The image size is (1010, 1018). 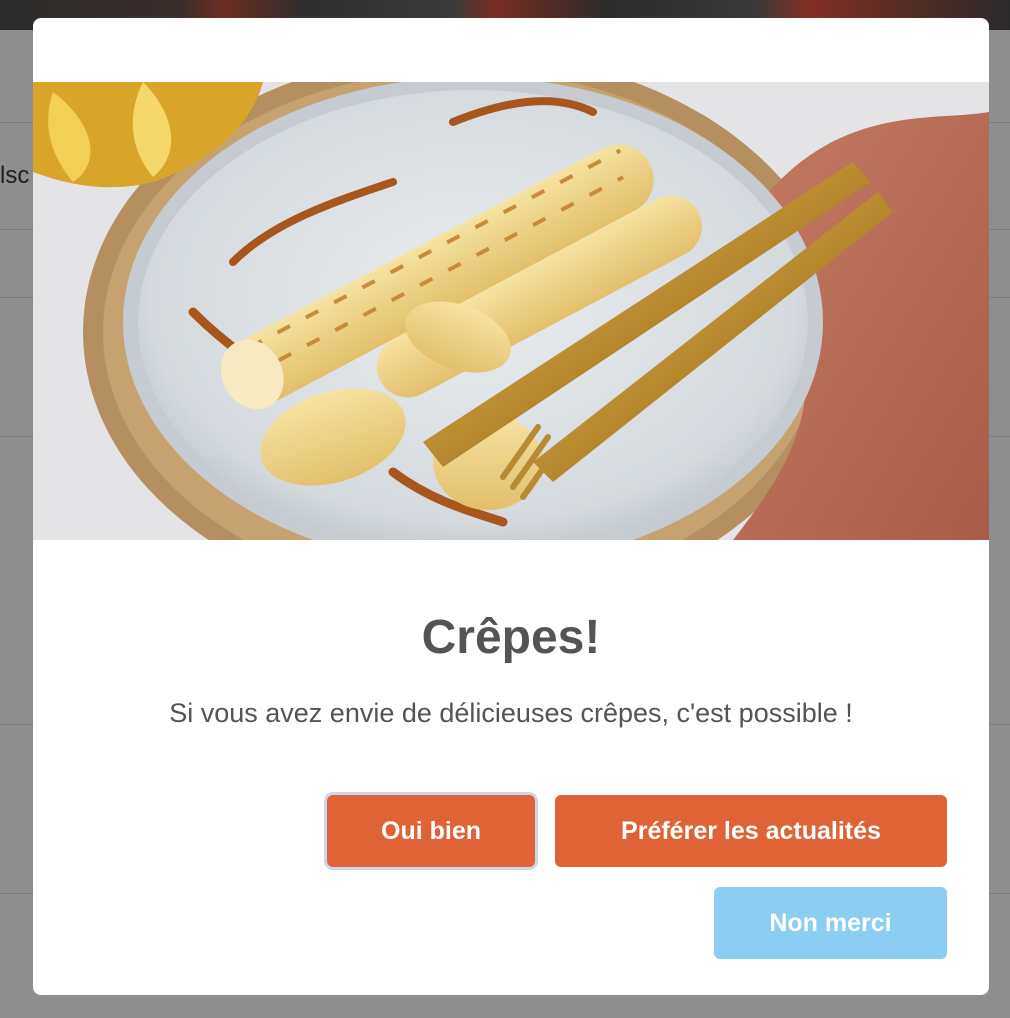 What do you see at coordinates (431, 831) in the screenshot?
I see `confirm-button: Oui bien` at bounding box center [431, 831].